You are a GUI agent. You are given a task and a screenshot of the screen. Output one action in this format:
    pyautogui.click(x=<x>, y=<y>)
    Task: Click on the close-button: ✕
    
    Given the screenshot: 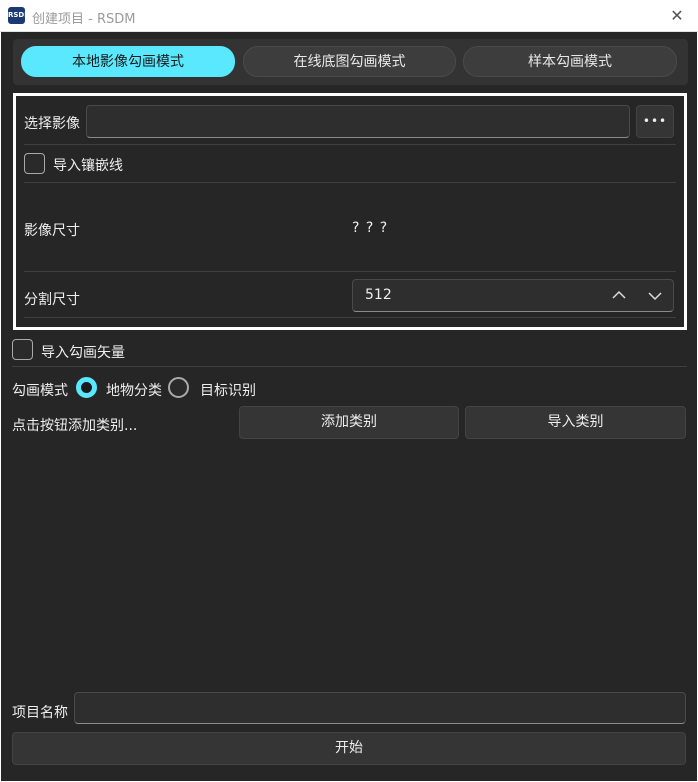 What is the action you would take?
    pyautogui.click(x=677, y=15)
    